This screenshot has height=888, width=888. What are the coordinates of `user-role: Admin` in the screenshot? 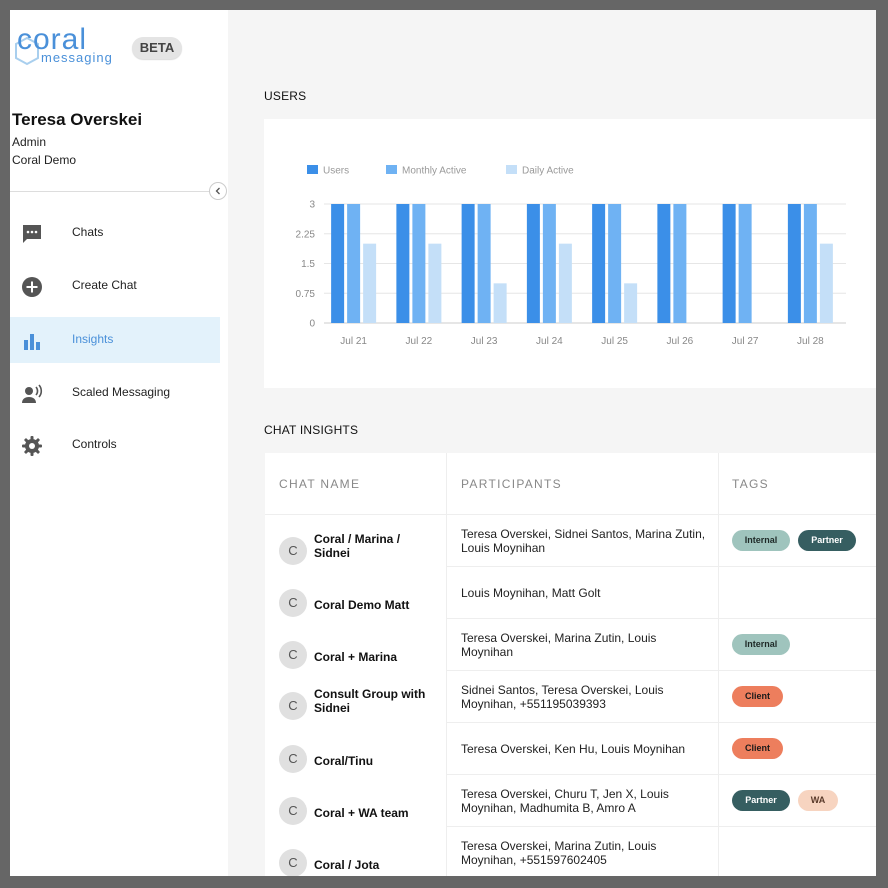 It's located at (29, 142).